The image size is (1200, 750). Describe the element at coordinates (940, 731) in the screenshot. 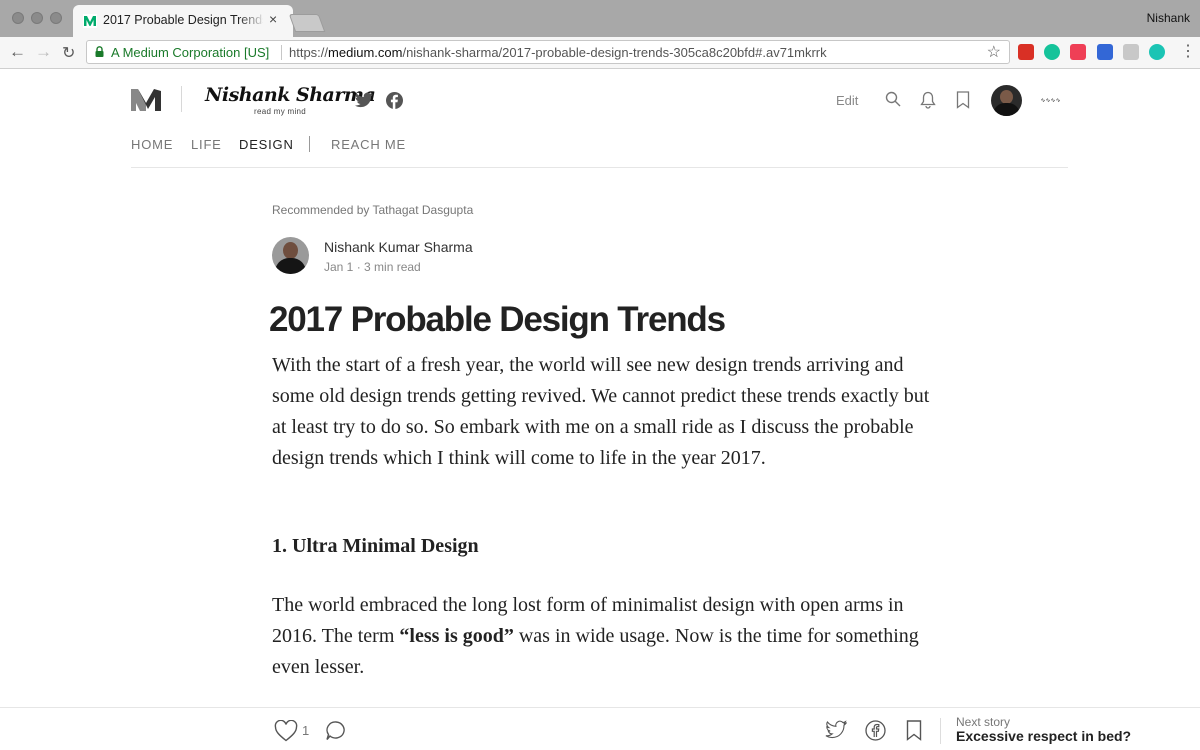

I see `action-bar-divider` at that location.